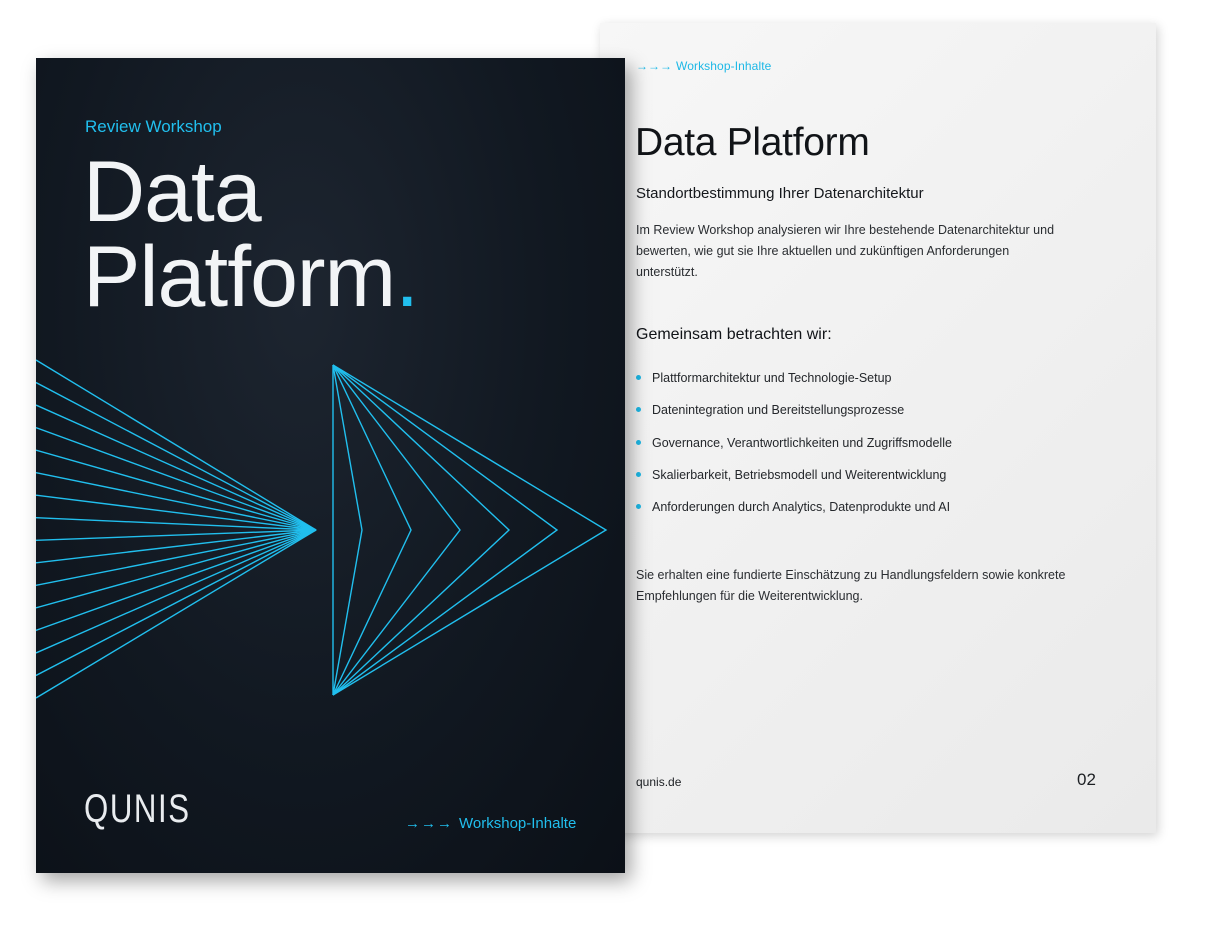  Describe the element at coordinates (137, 809) in the screenshot. I see `qunis-logo: QUNIS` at that location.